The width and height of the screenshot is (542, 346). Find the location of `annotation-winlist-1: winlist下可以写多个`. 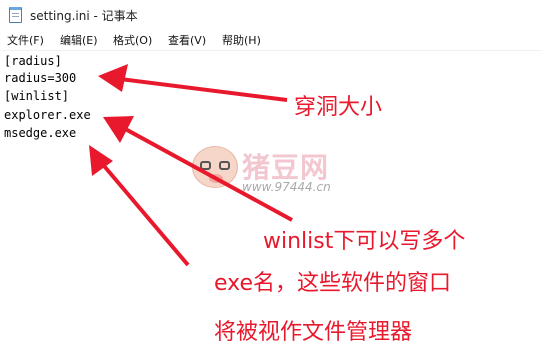

annotation-winlist-1: winlist下可以写多个 is located at coordinates (364, 241).